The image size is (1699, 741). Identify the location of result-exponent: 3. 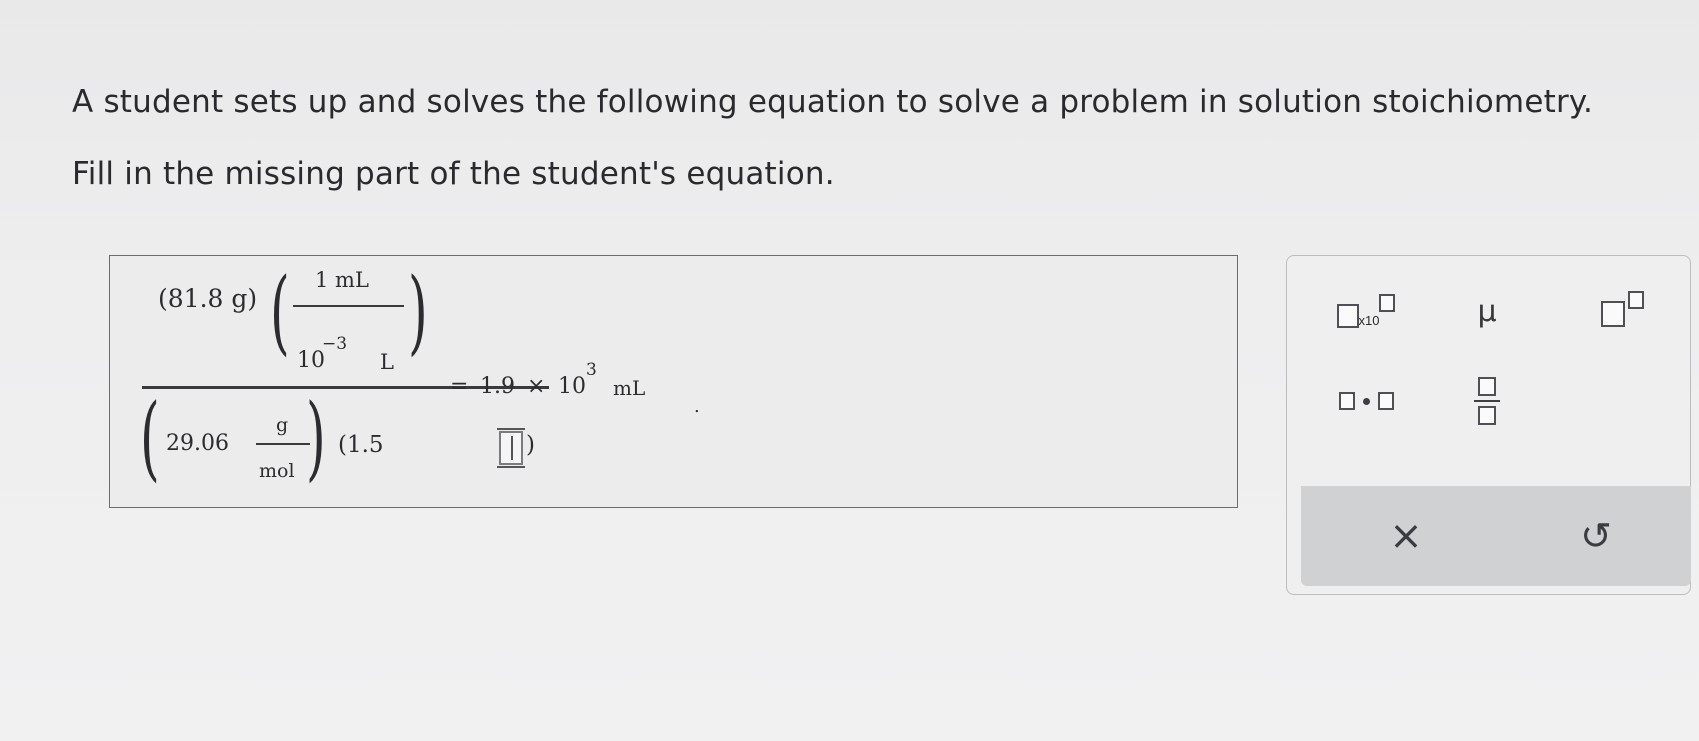
(591, 370).